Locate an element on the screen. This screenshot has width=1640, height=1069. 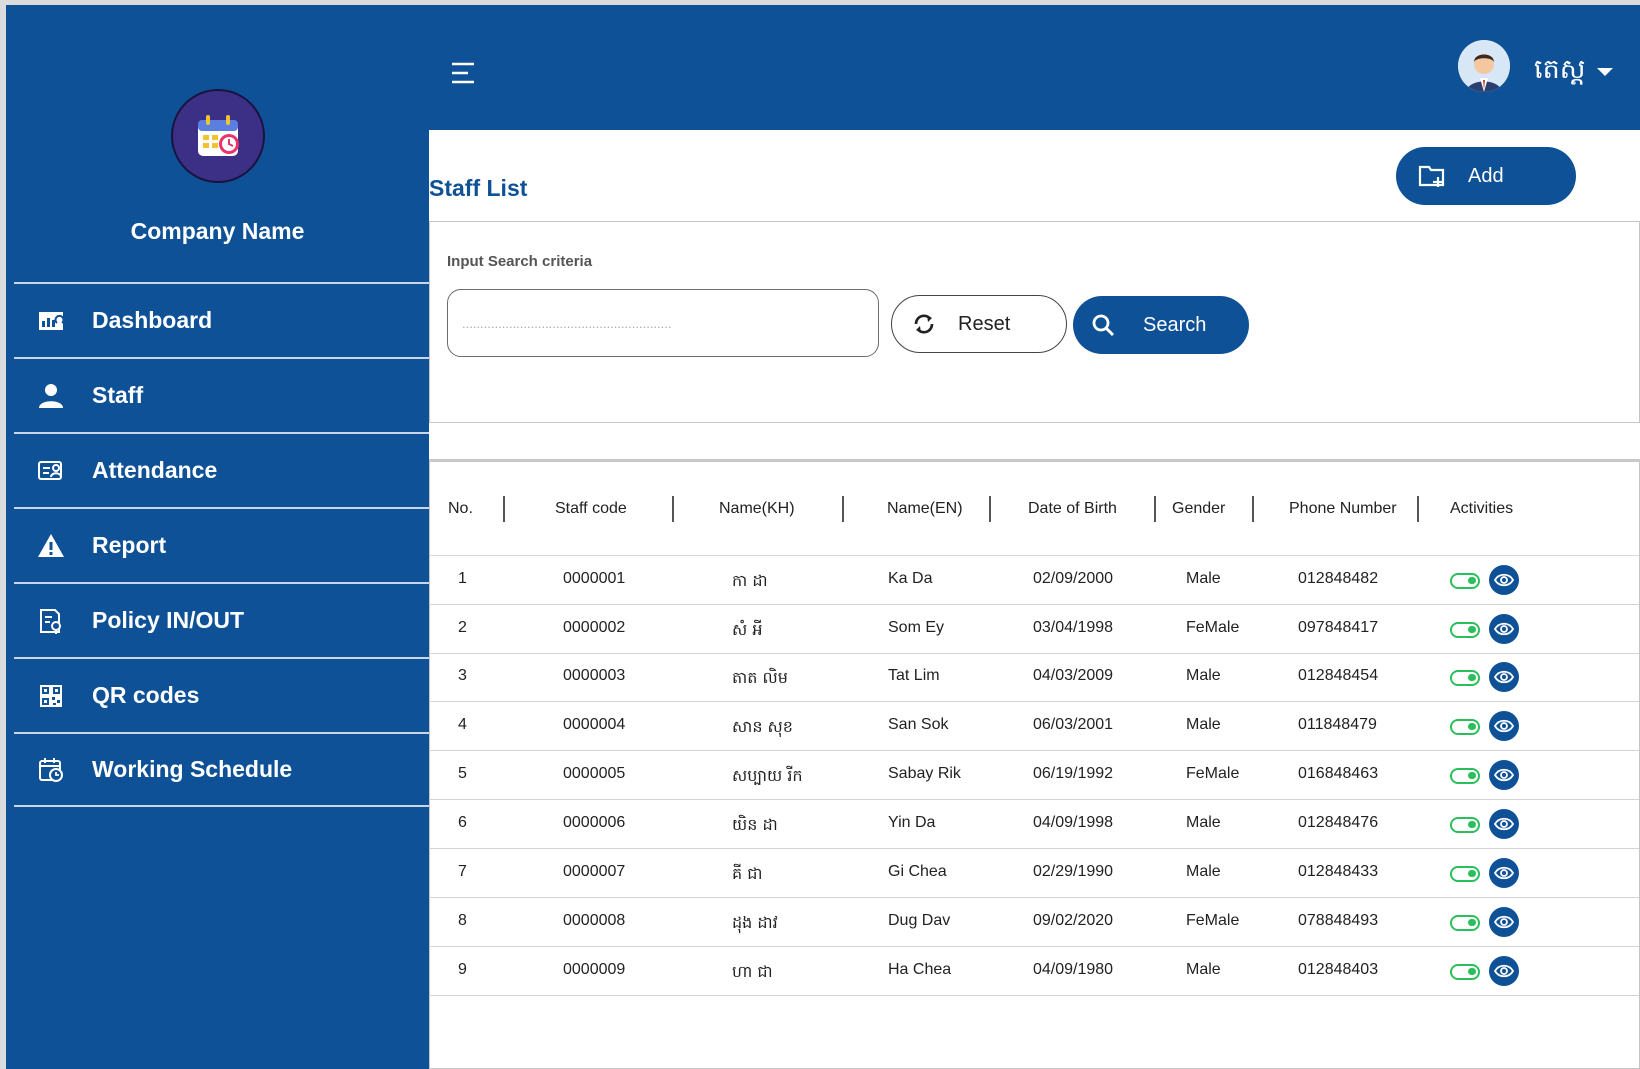
sidebar-item-label: Report is located at coordinates (129, 545).